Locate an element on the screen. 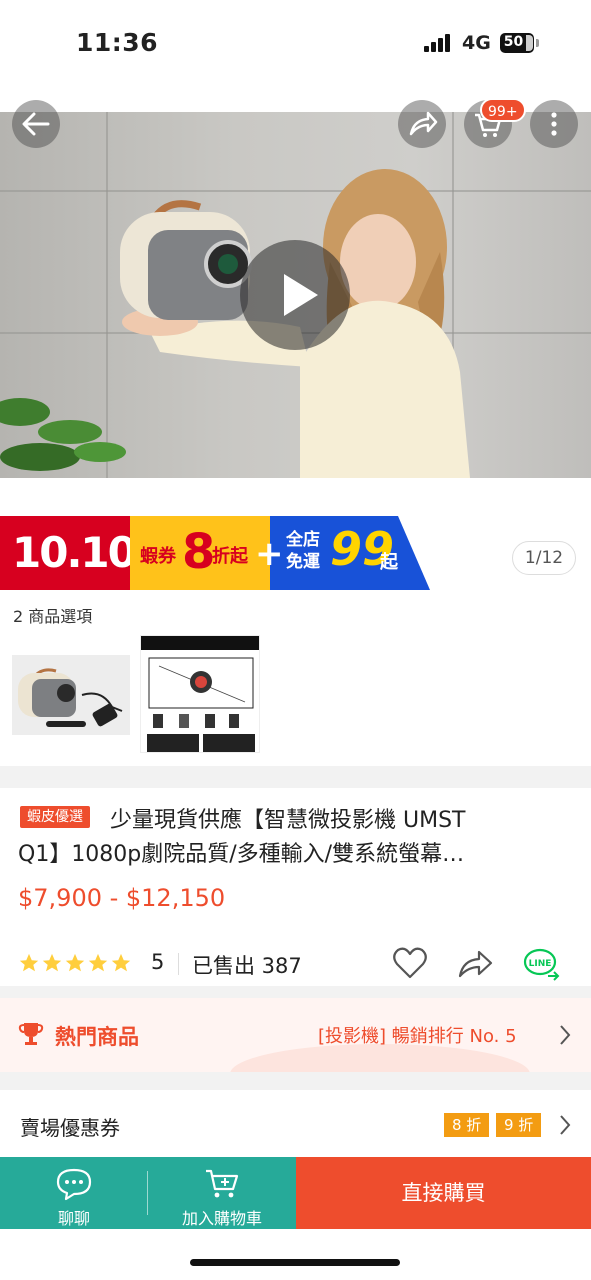 The height and width of the screenshot is (1280, 591). signal-icon is located at coordinates (439, 43).